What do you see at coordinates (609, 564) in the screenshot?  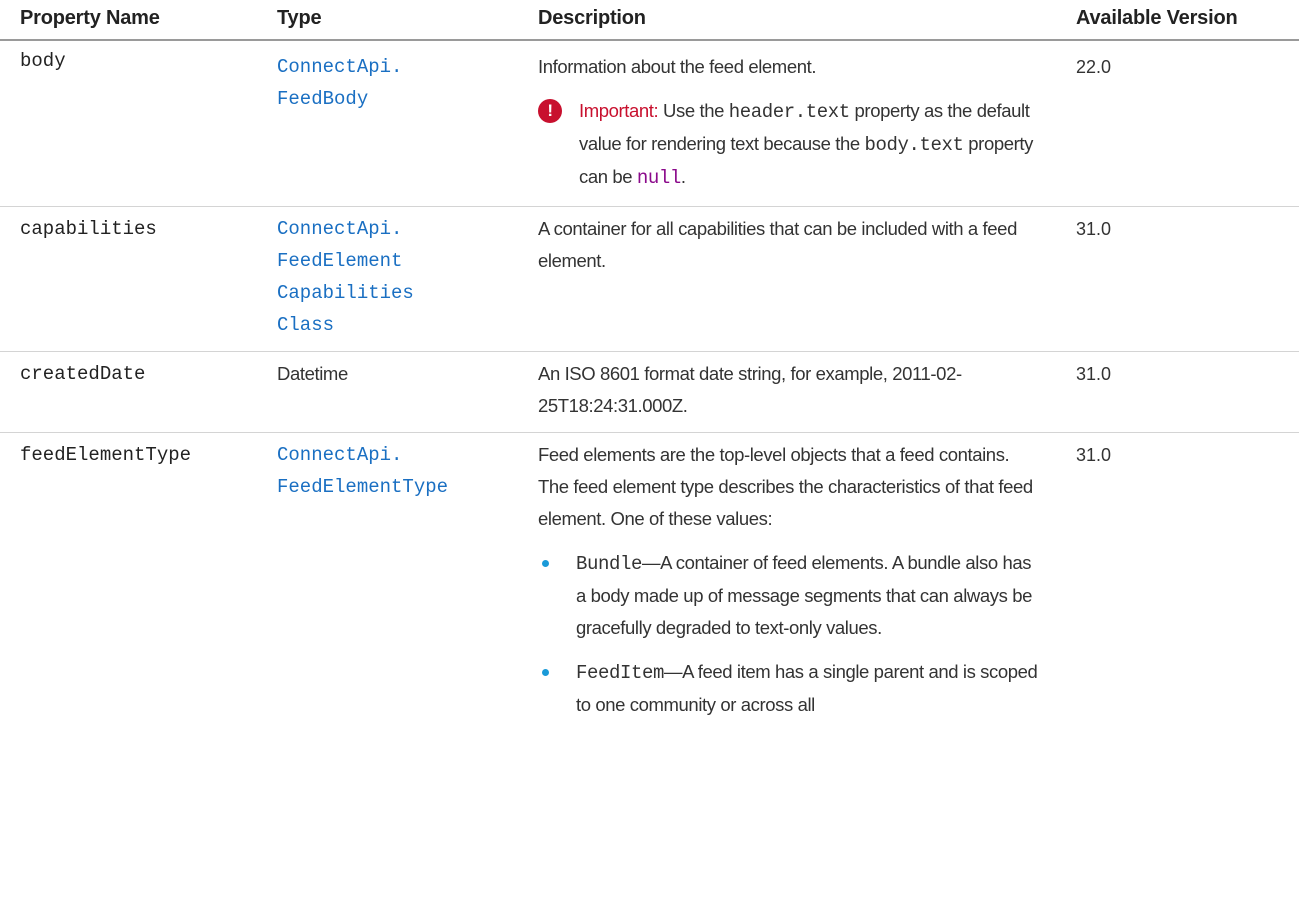 I see `value-code: Bundle` at bounding box center [609, 564].